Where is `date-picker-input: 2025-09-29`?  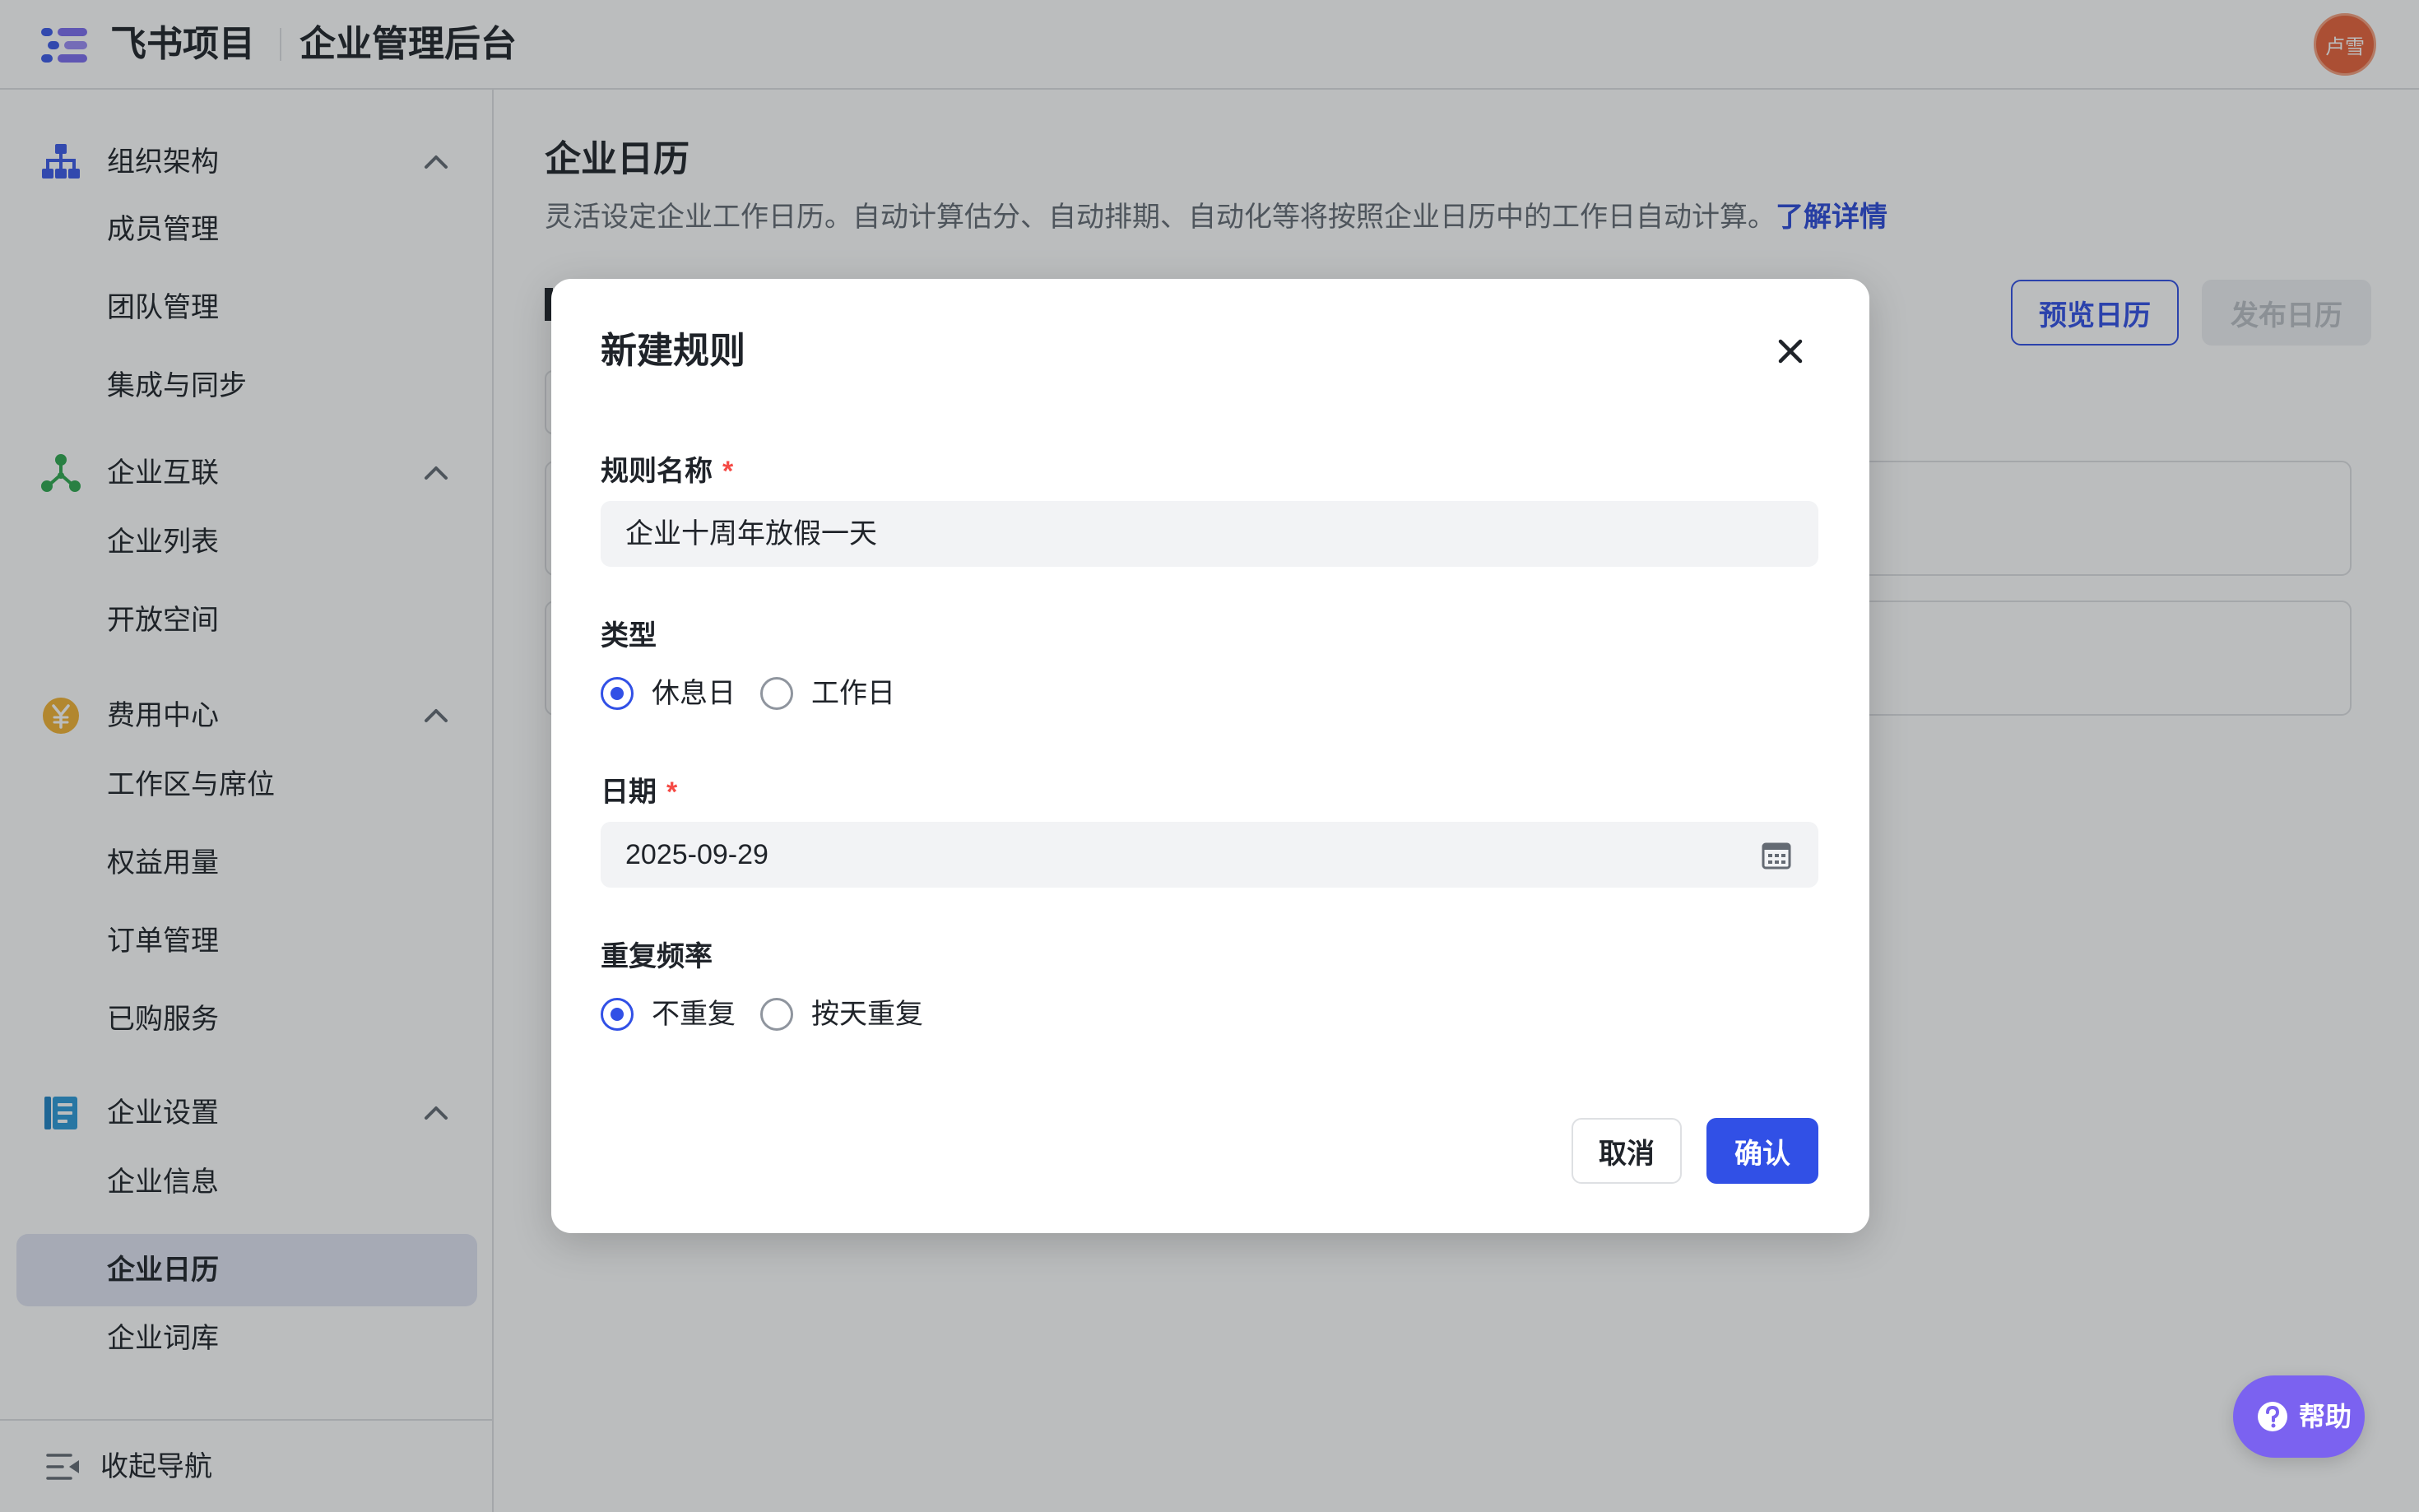 date-picker-input: 2025-09-29 is located at coordinates (1209, 855).